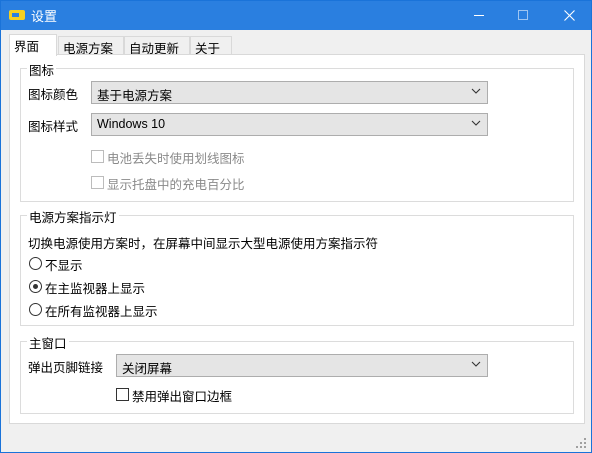 This screenshot has width=592, height=453. What do you see at coordinates (147, 368) in the screenshot?
I see `footer-link-value: 关闭屏幕` at bounding box center [147, 368].